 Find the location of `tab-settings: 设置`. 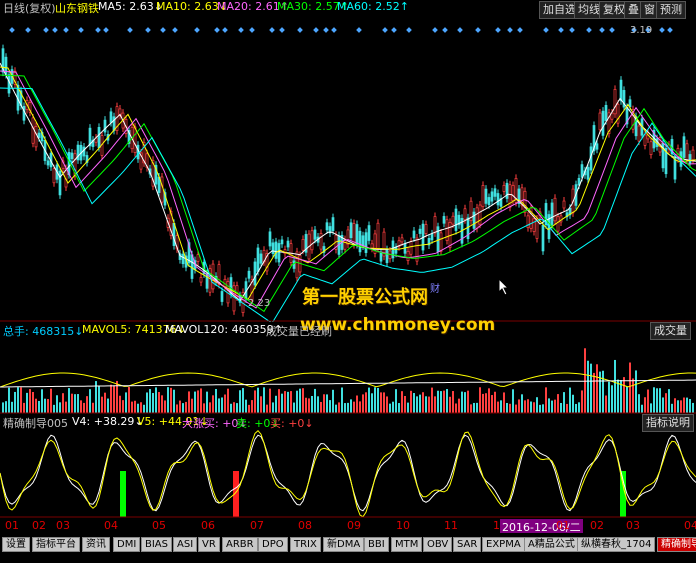

tab-settings: 设置 is located at coordinates (16, 544).